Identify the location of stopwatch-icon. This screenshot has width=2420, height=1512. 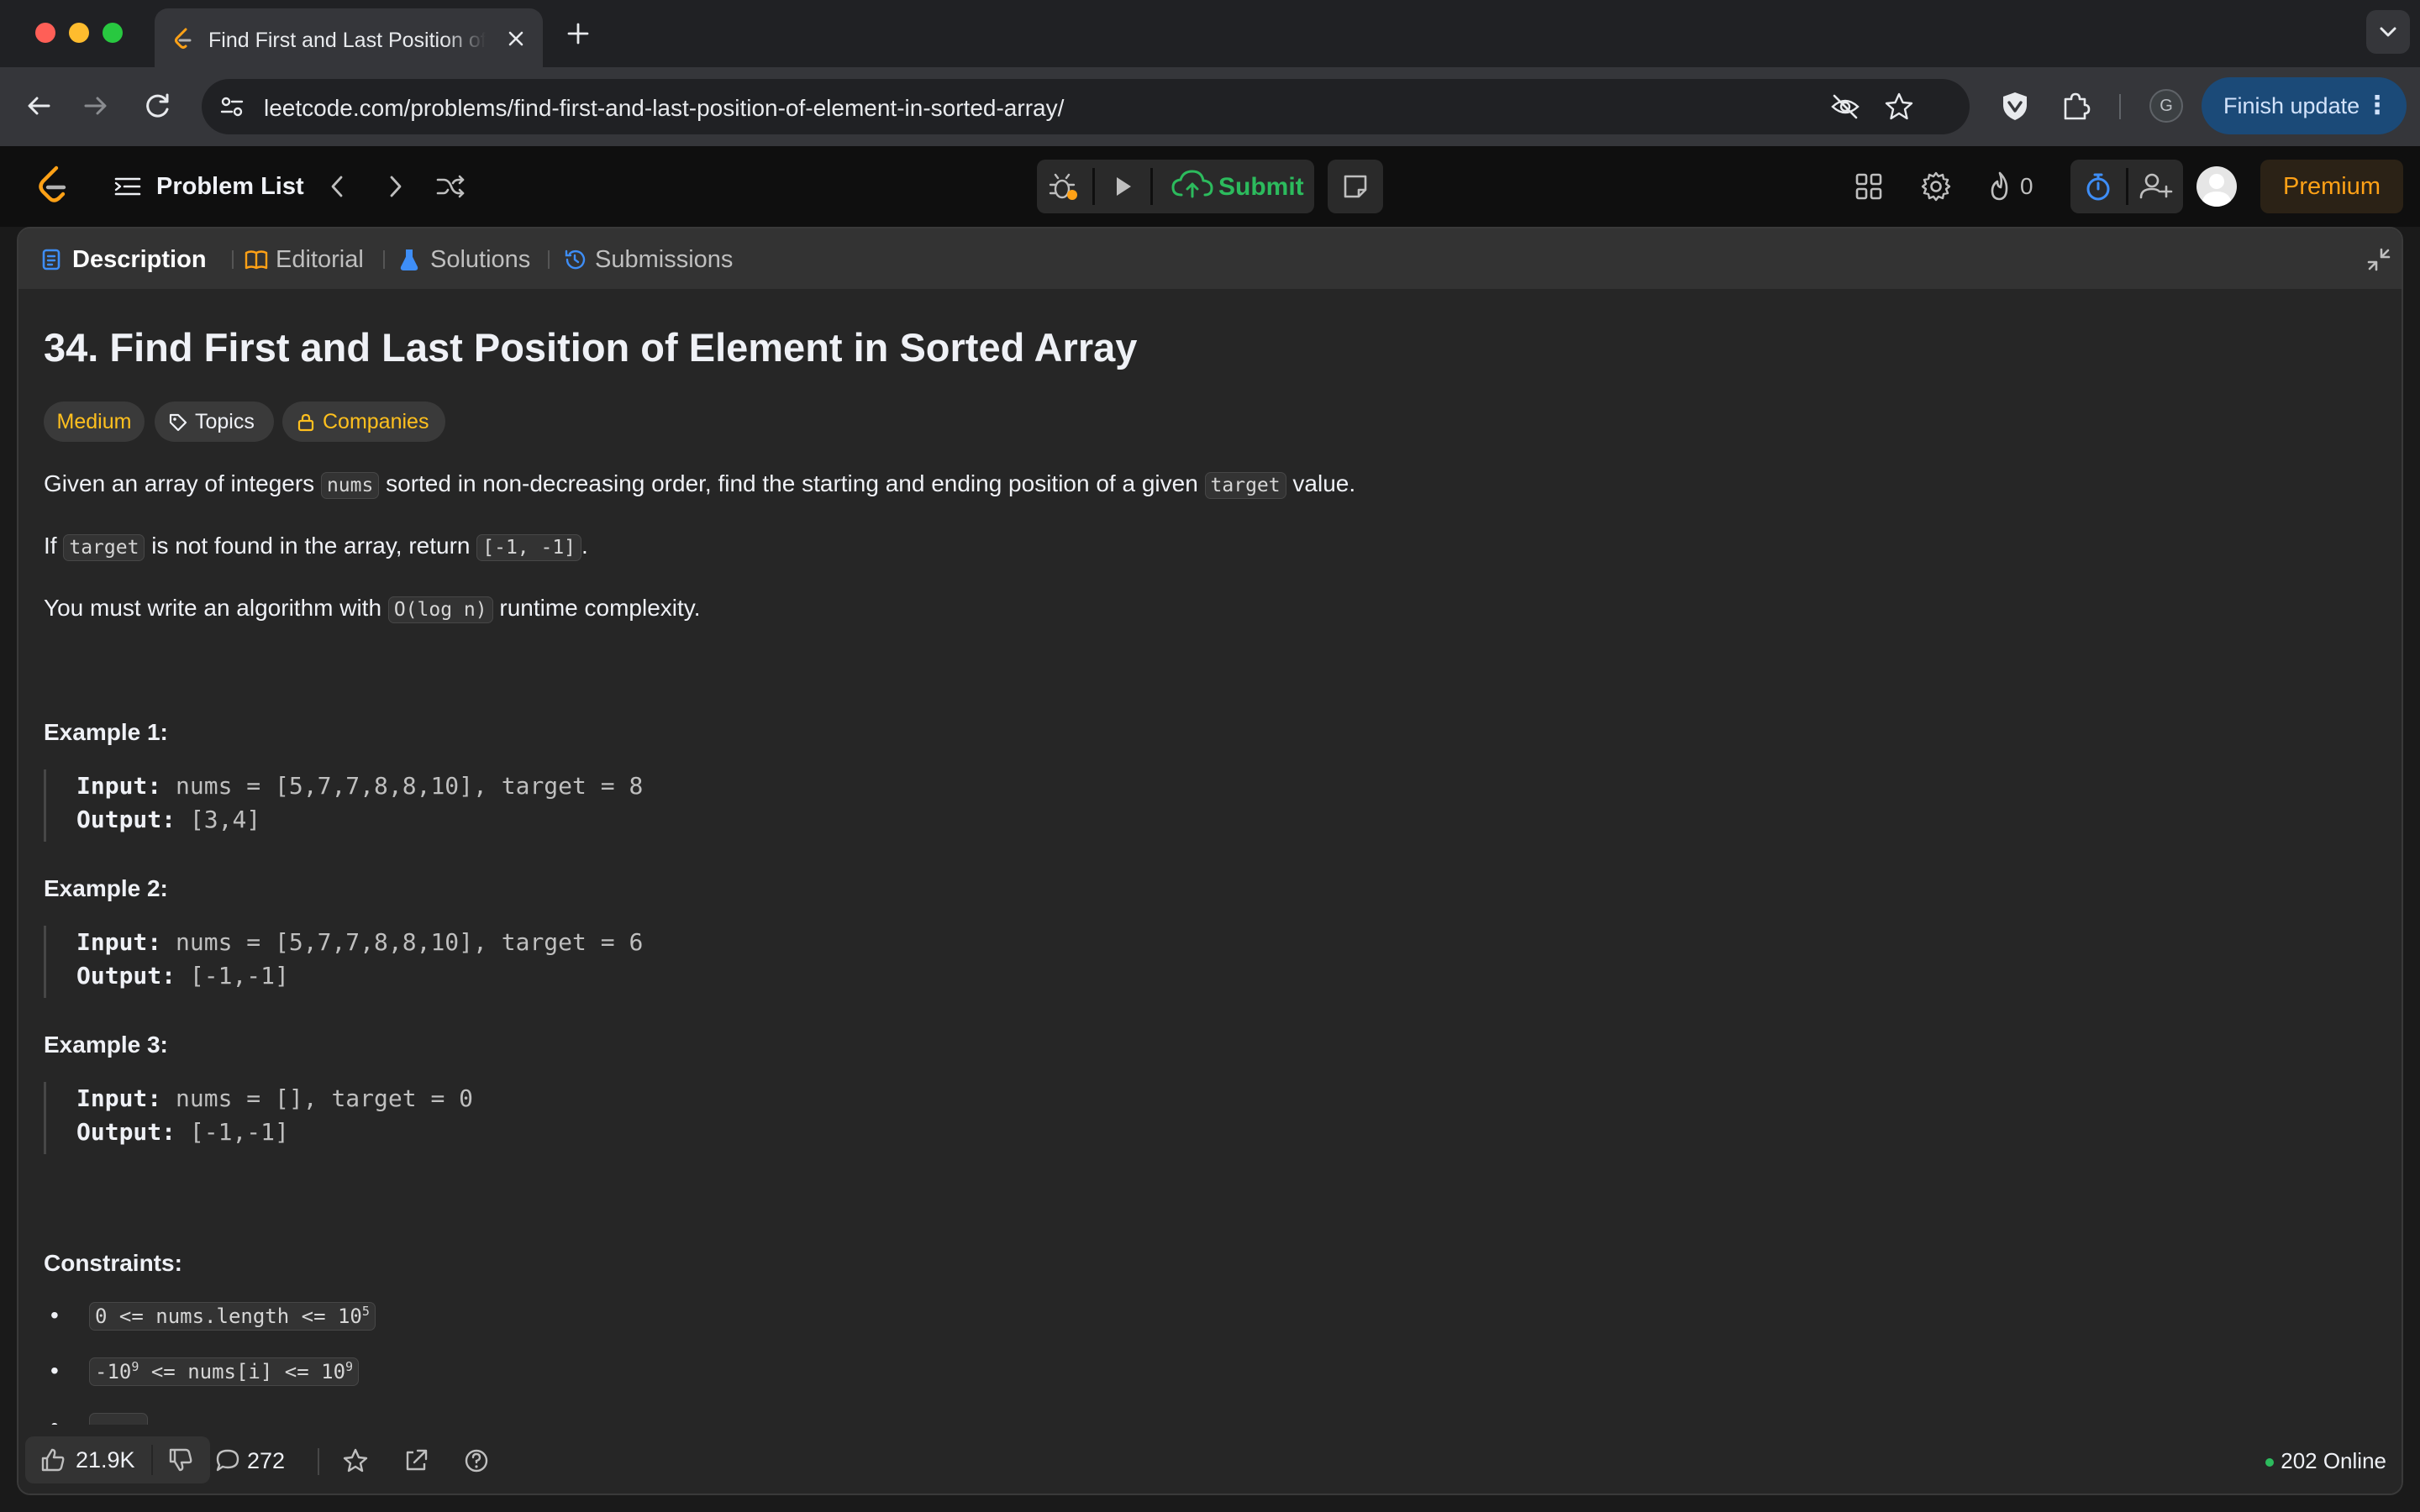
(2098, 186).